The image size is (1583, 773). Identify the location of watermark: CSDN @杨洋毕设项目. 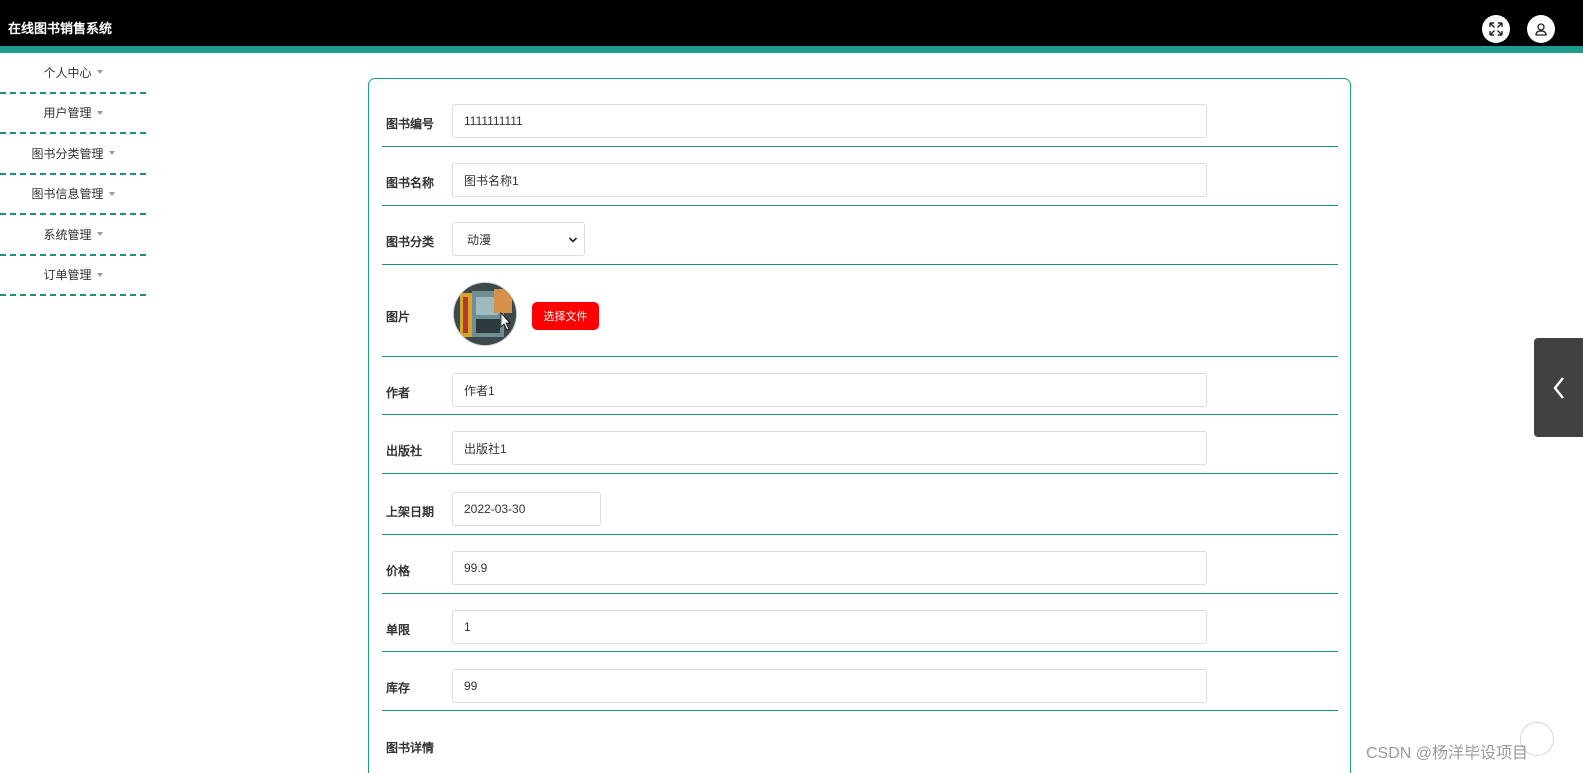
(1447, 753).